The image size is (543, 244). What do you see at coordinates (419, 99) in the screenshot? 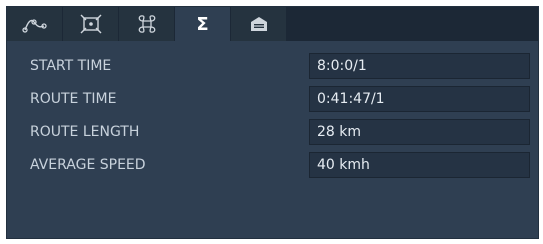
I see `route-time-field: 0:41:47/1` at bounding box center [419, 99].